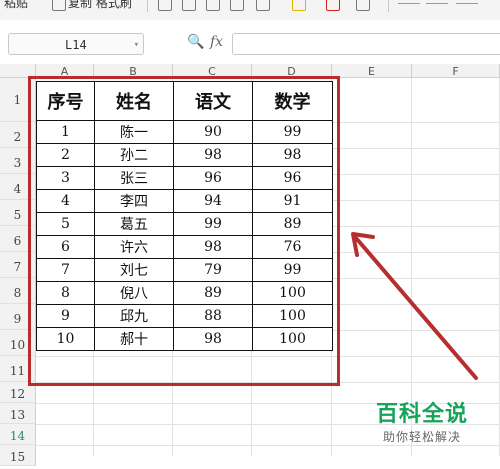 This screenshot has width=500, height=469. I want to click on zoom-icon: 🔍, so click(195, 42).